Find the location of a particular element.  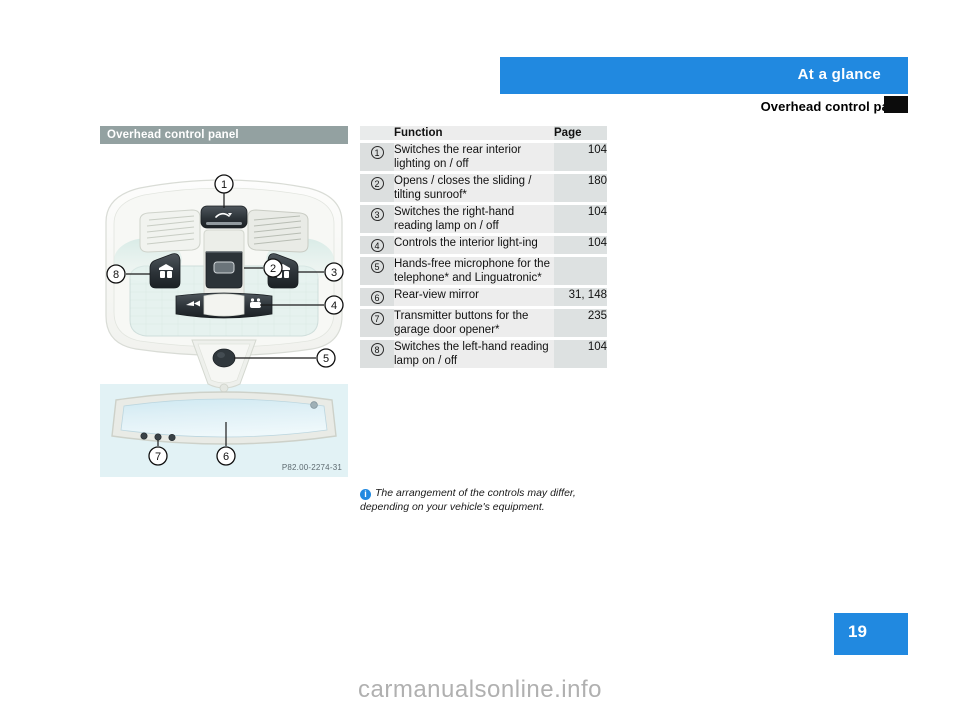

chapter-thumb-marker is located at coordinates (896, 104).